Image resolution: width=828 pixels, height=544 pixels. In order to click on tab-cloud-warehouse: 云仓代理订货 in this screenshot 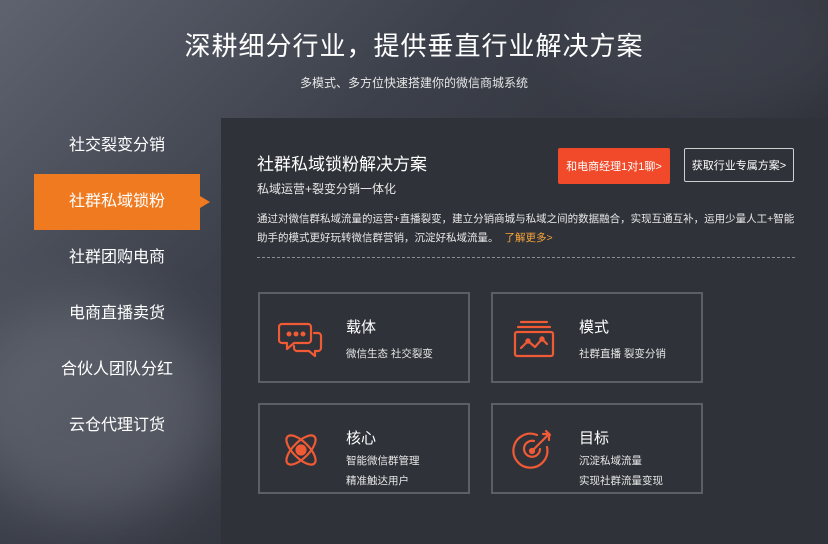, I will do `click(117, 426)`.